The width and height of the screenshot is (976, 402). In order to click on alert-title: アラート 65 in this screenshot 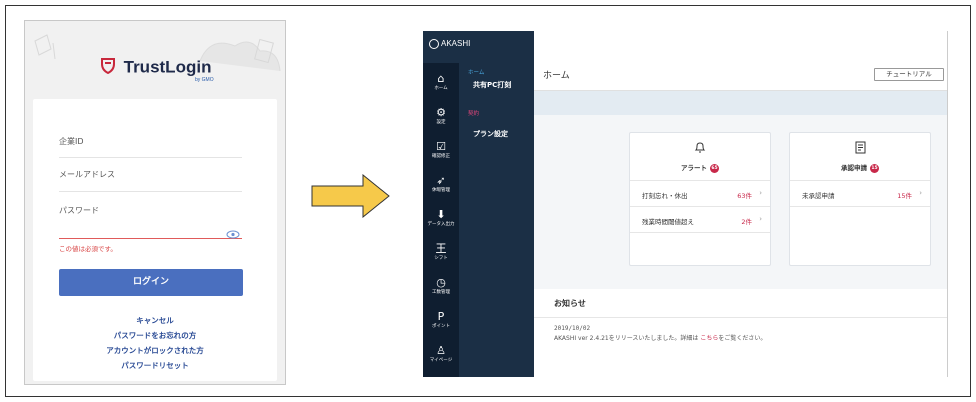, I will do `click(700, 167)`.